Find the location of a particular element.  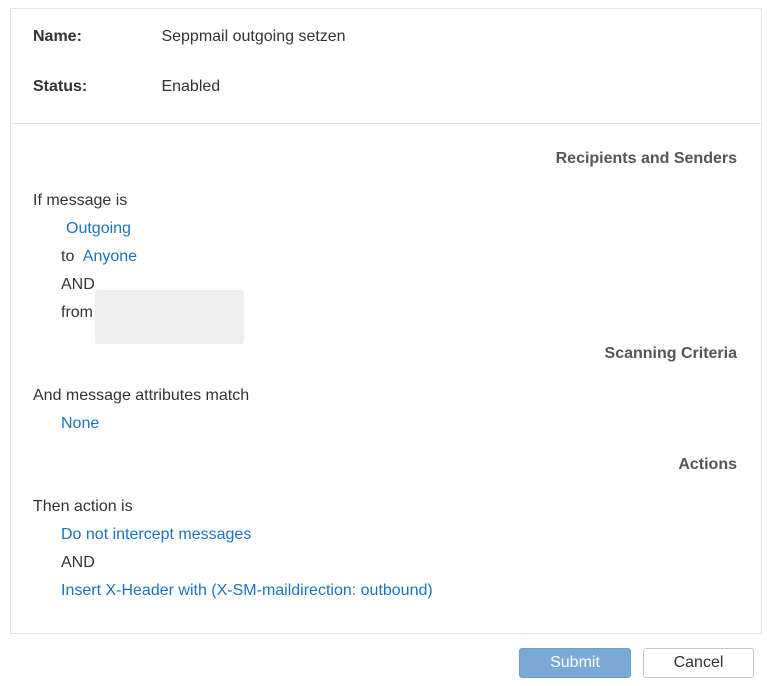

attributes-none-link: None is located at coordinates (80, 424).